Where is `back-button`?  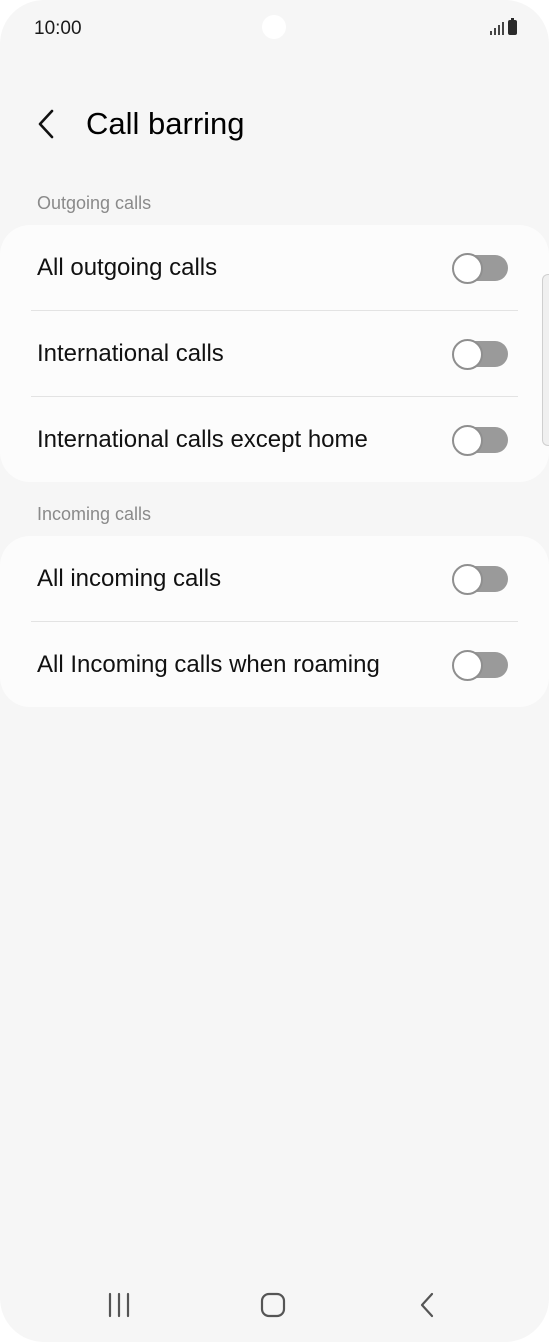 back-button is located at coordinates (46, 124).